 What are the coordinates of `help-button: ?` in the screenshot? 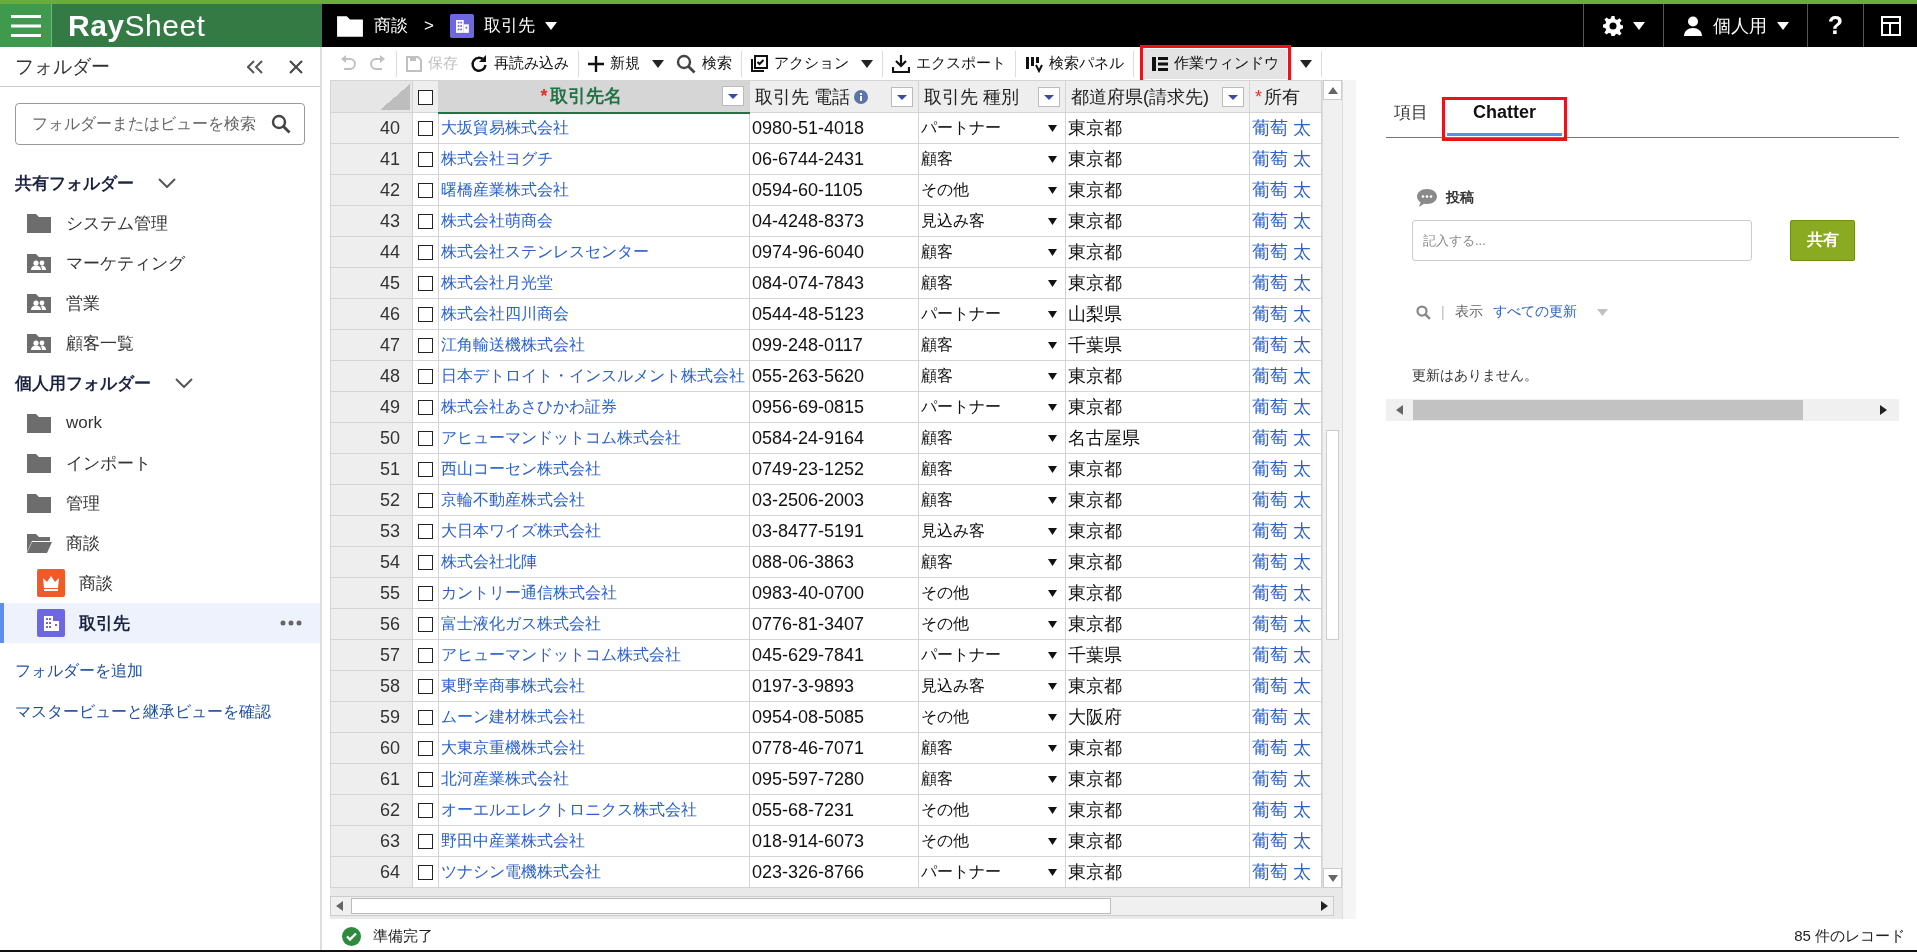 It's located at (1835, 25).